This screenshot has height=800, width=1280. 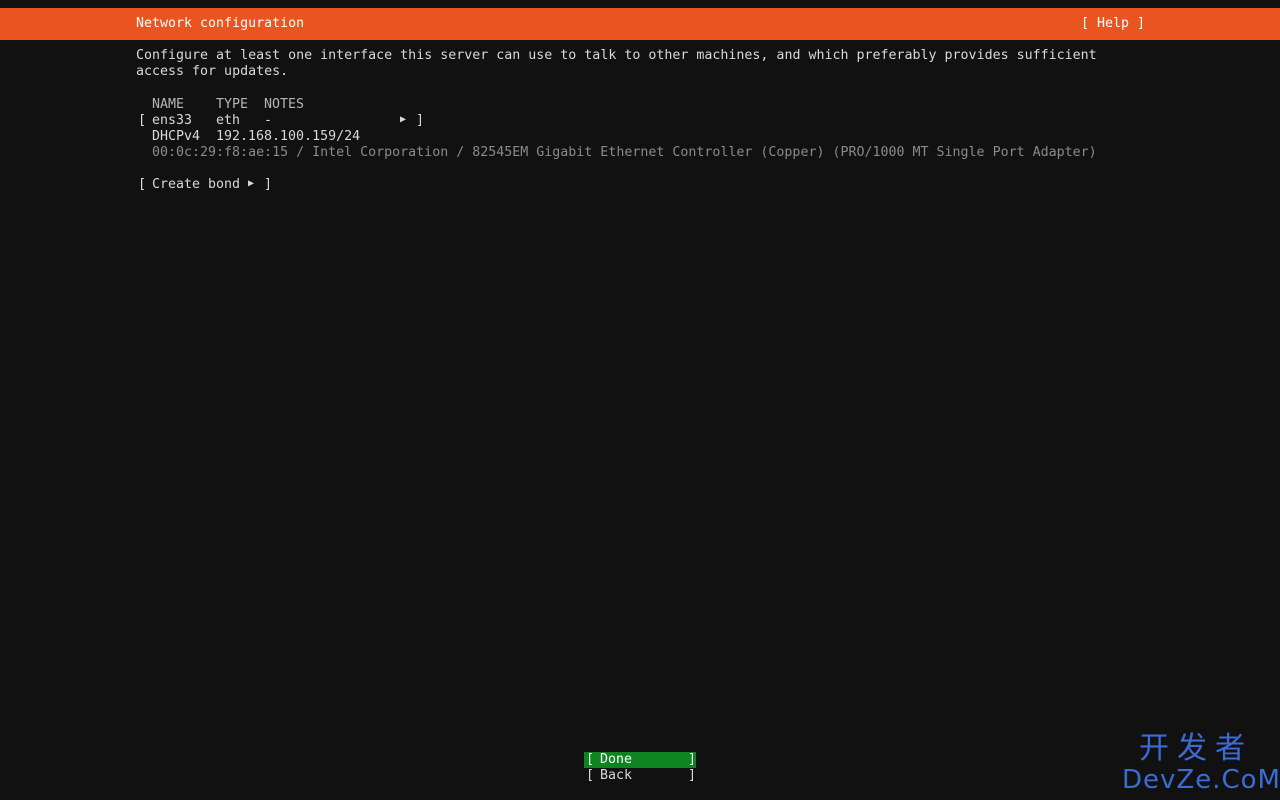 I want to click on watermark-logo: 开发者 DevZe.CoM, so click(x=1201, y=763).